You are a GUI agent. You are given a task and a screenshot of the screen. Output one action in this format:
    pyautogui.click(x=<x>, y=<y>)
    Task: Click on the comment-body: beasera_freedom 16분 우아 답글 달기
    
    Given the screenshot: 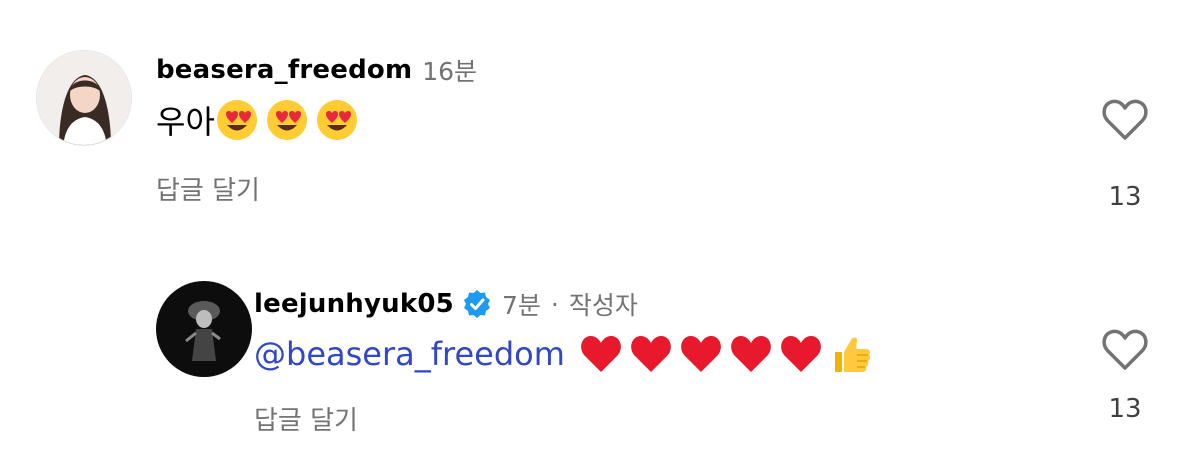 What is the action you would take?
    pyautogui.click(x=316, y=129)
    